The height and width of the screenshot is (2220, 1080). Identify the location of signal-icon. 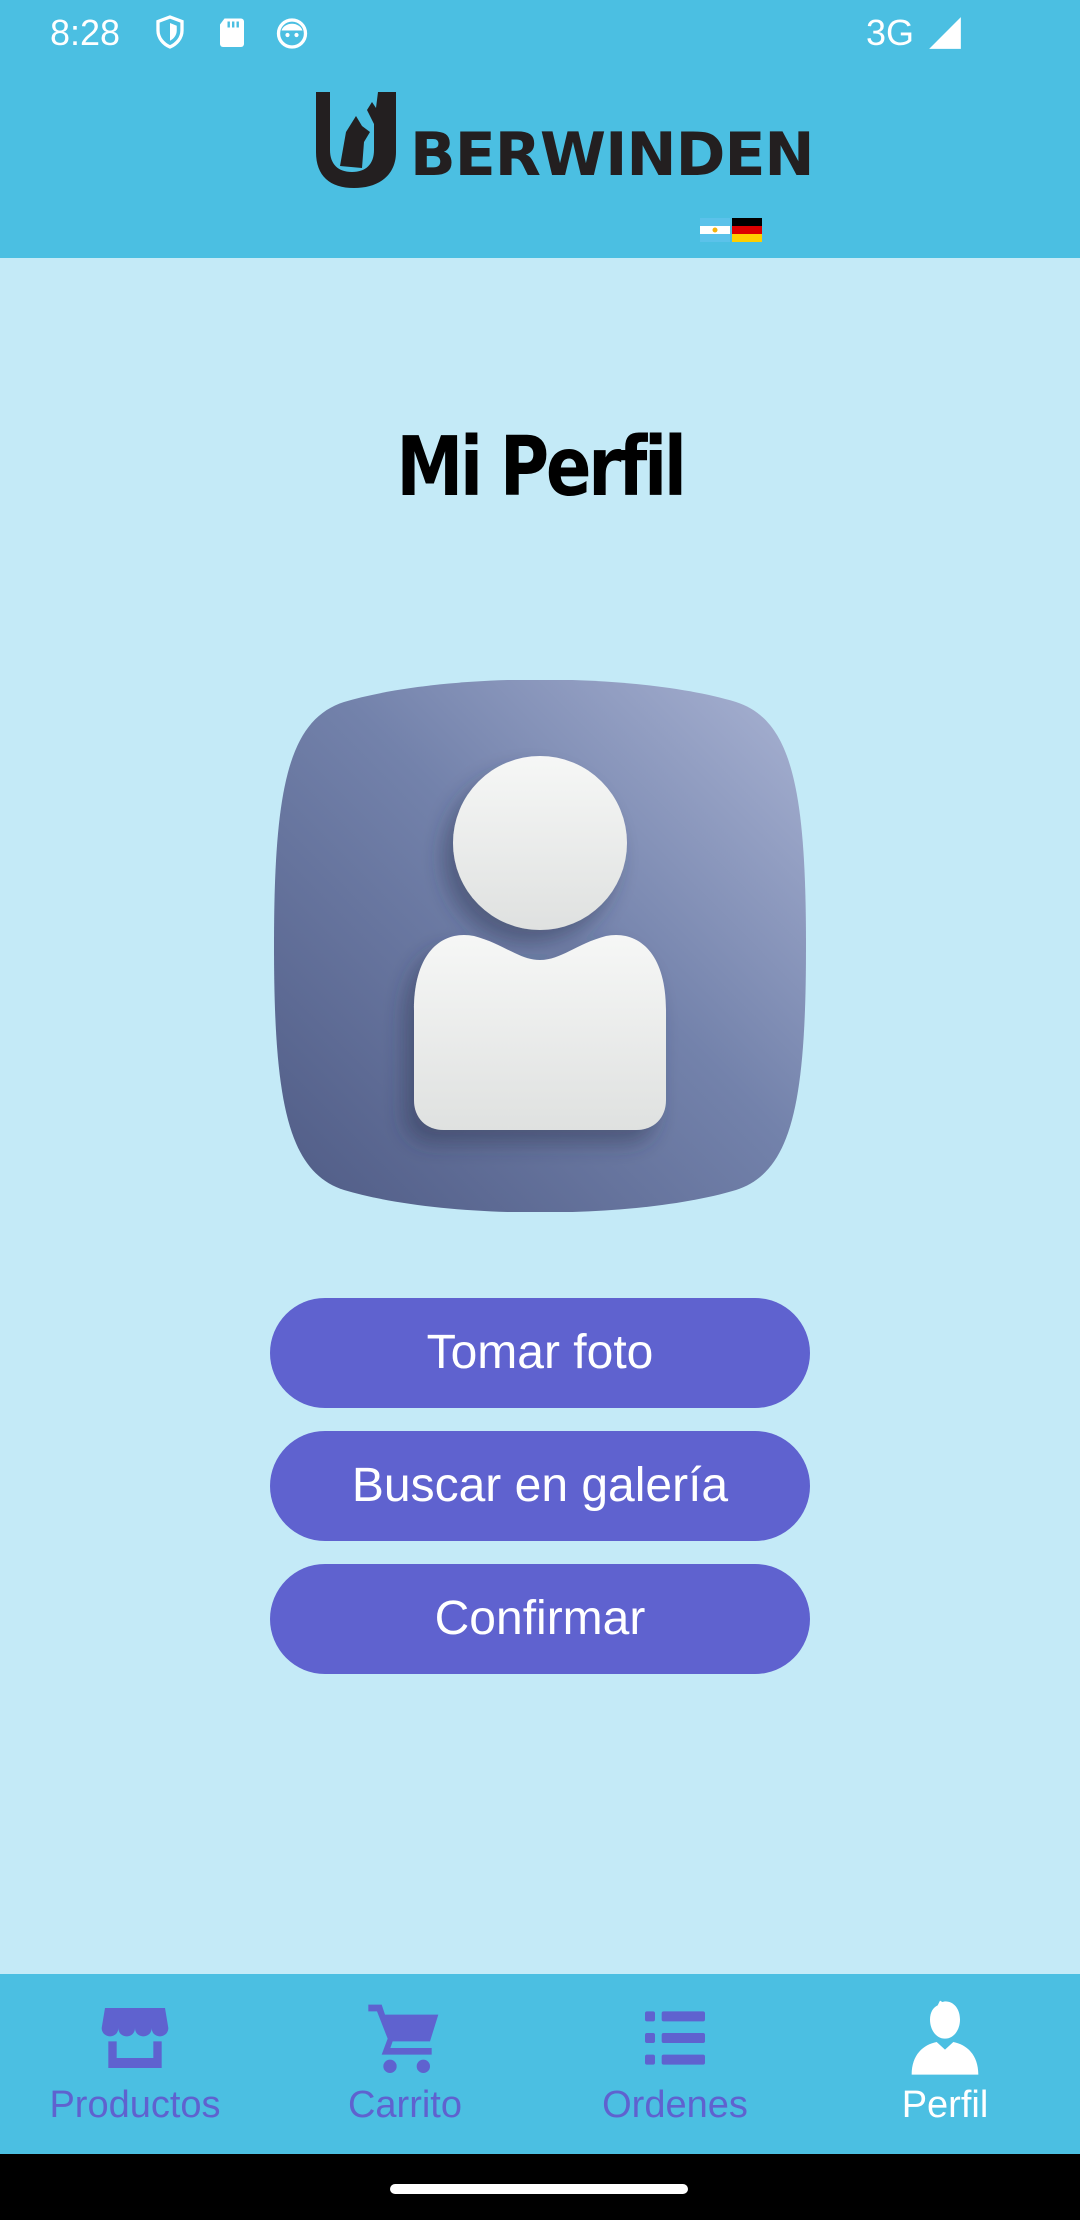
(945, 33).